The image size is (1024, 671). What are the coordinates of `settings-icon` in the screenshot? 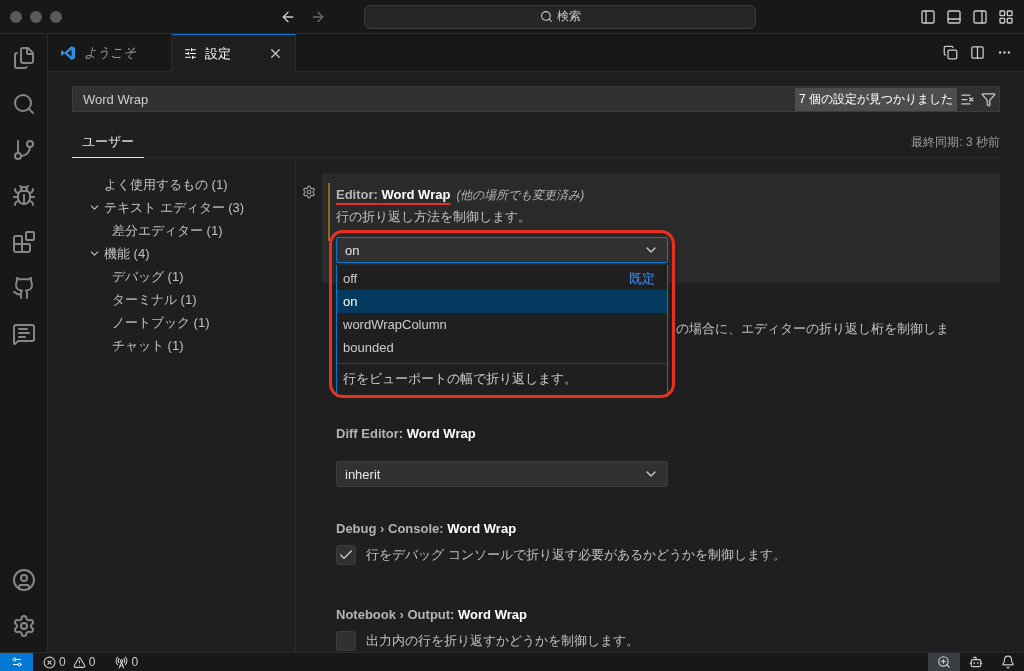 It's located at (23, 626).